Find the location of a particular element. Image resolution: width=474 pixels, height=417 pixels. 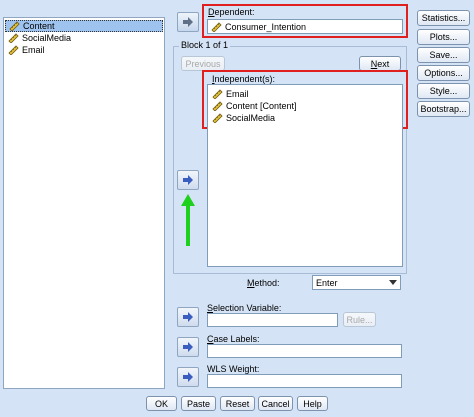

dependent-label: Dependent: is located at coordinates (231, 12).